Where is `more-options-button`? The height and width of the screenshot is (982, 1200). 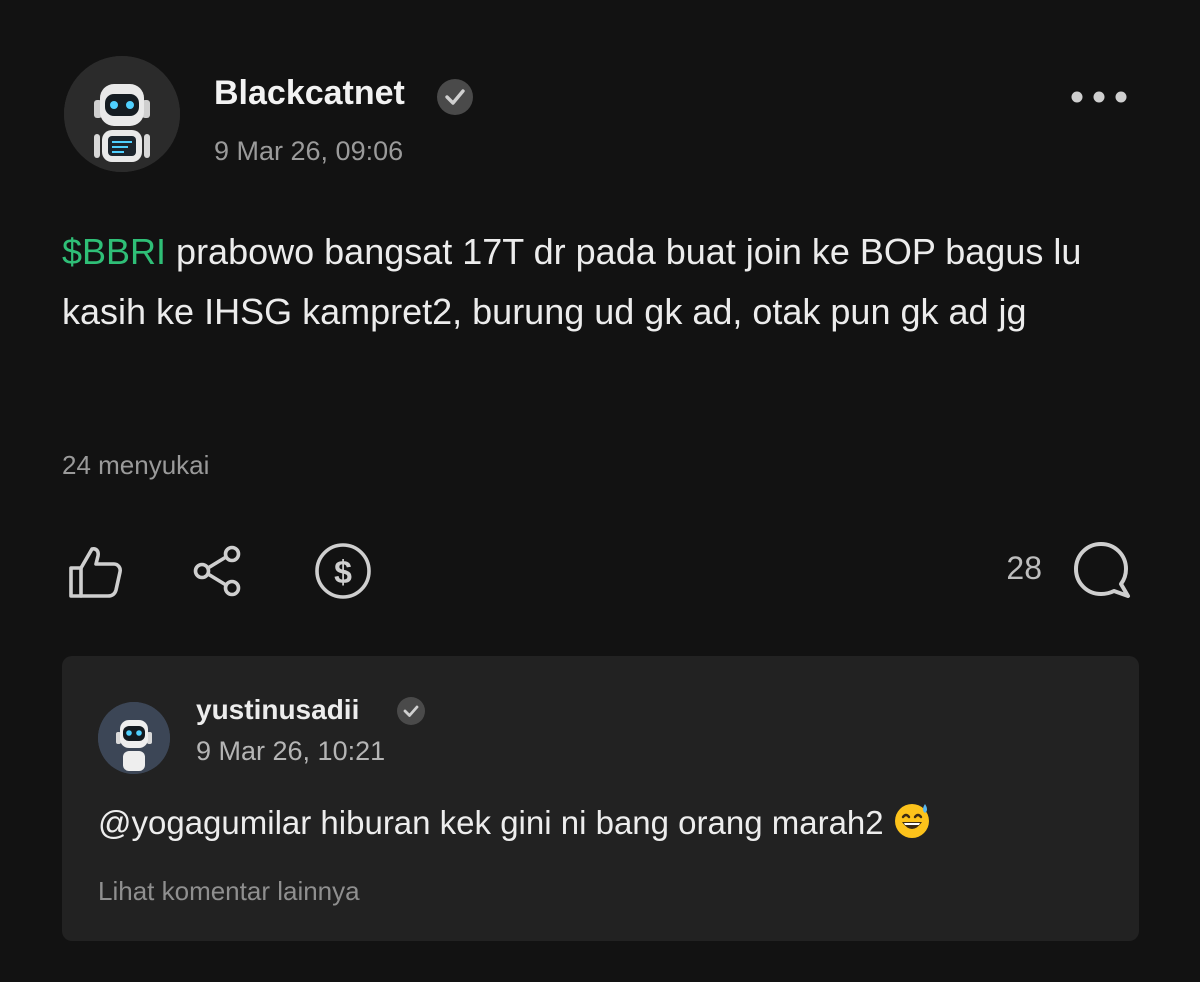 more-options-button is located at coordinates (1099, 97).